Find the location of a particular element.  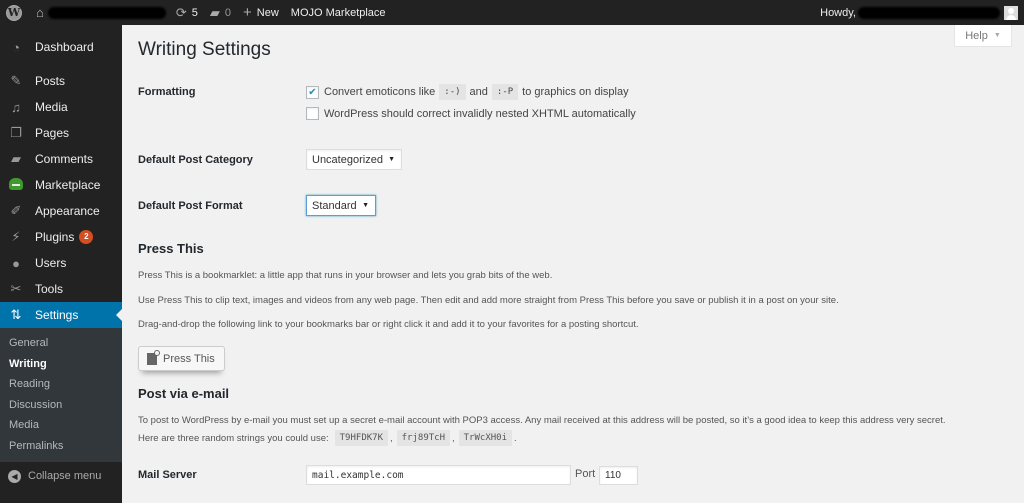

avatar is located at coordinates (1011, 12).